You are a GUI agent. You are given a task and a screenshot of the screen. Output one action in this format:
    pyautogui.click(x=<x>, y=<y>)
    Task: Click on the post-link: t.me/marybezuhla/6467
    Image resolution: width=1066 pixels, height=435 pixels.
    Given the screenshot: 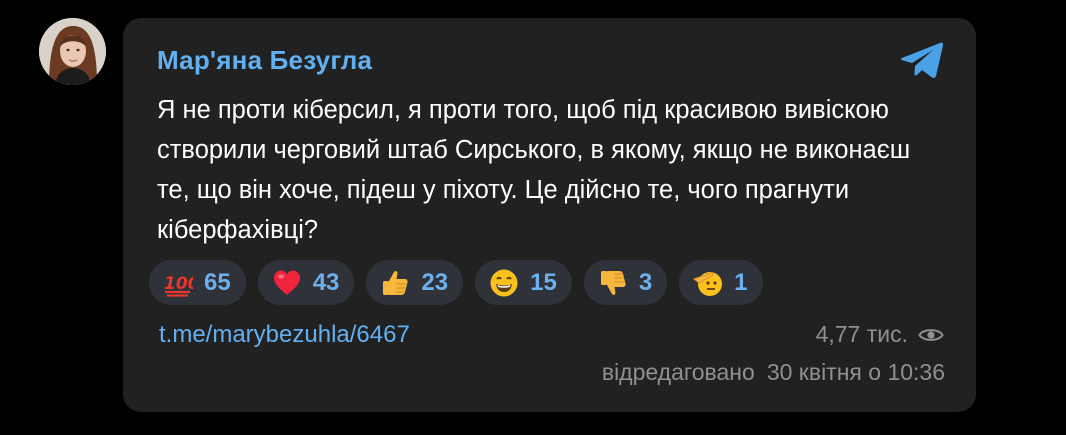 What is the action you would take?
    pyautogui.click(x=284, y=335)
    